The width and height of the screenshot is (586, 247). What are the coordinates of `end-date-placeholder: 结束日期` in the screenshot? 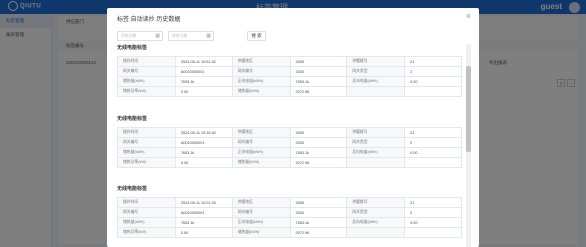 It's located at (180, 36).